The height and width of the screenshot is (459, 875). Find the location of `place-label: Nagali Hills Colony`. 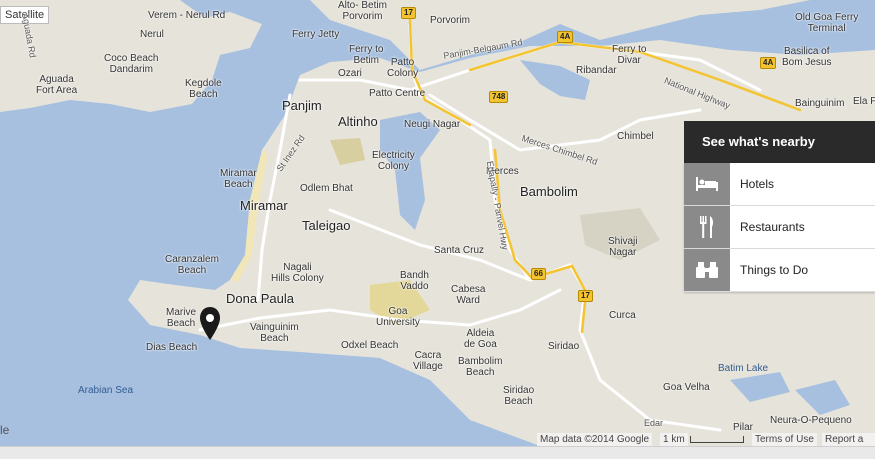

place-label: Nagali Hills Colony is located at coordinates (297, 273).